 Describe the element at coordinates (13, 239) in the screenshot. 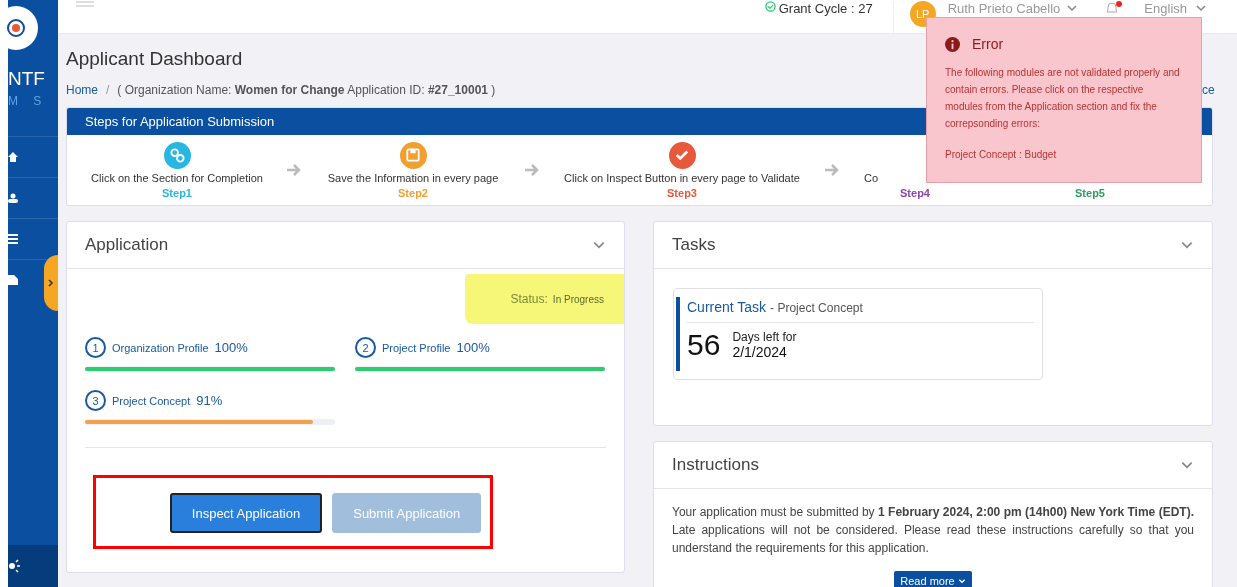

I see `list-icon` at that location.